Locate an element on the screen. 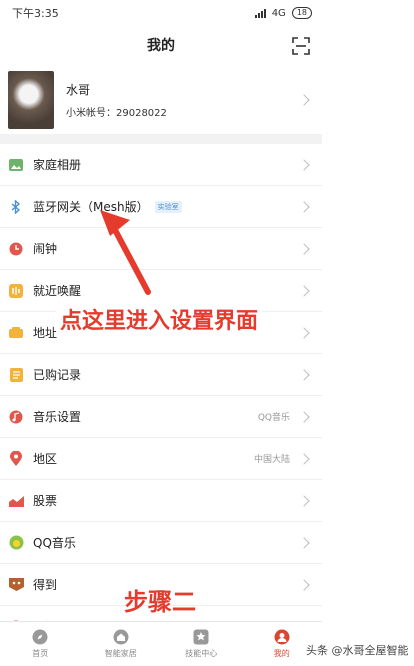  bluetooth-icon is located at coordinates (16, 207).